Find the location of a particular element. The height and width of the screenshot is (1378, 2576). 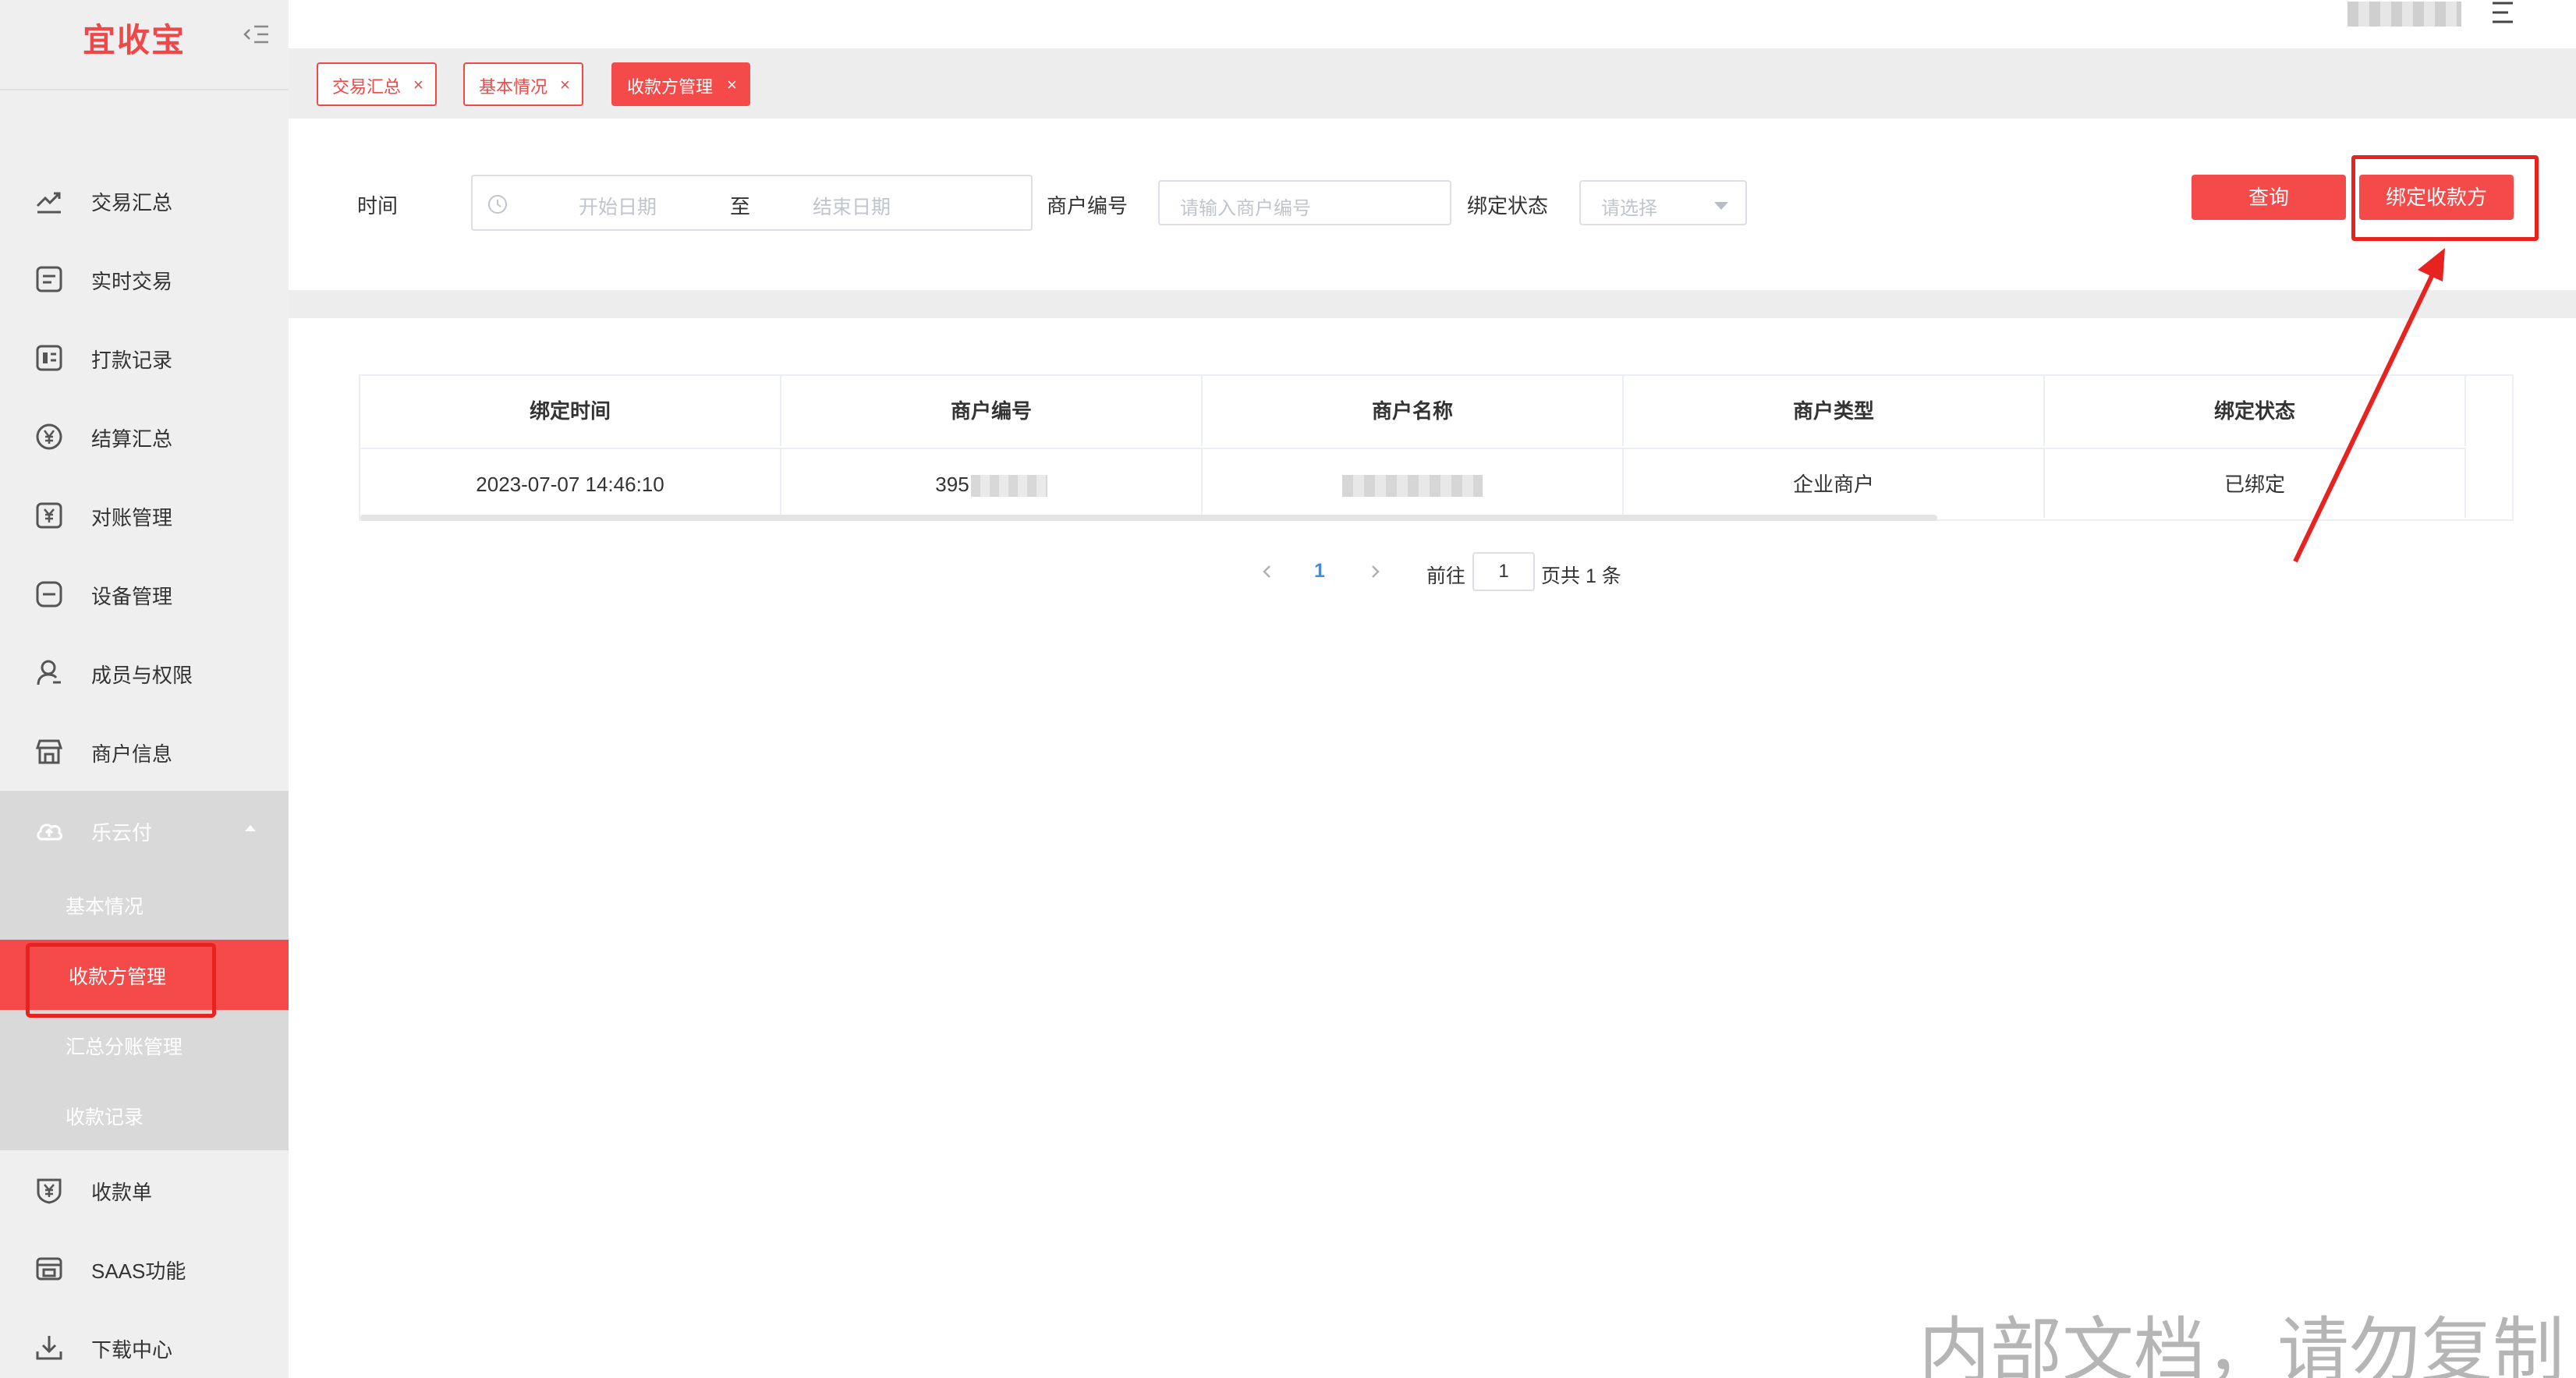

sidebar-item-label: 结算汇总 is located at coordinates (132, 439).